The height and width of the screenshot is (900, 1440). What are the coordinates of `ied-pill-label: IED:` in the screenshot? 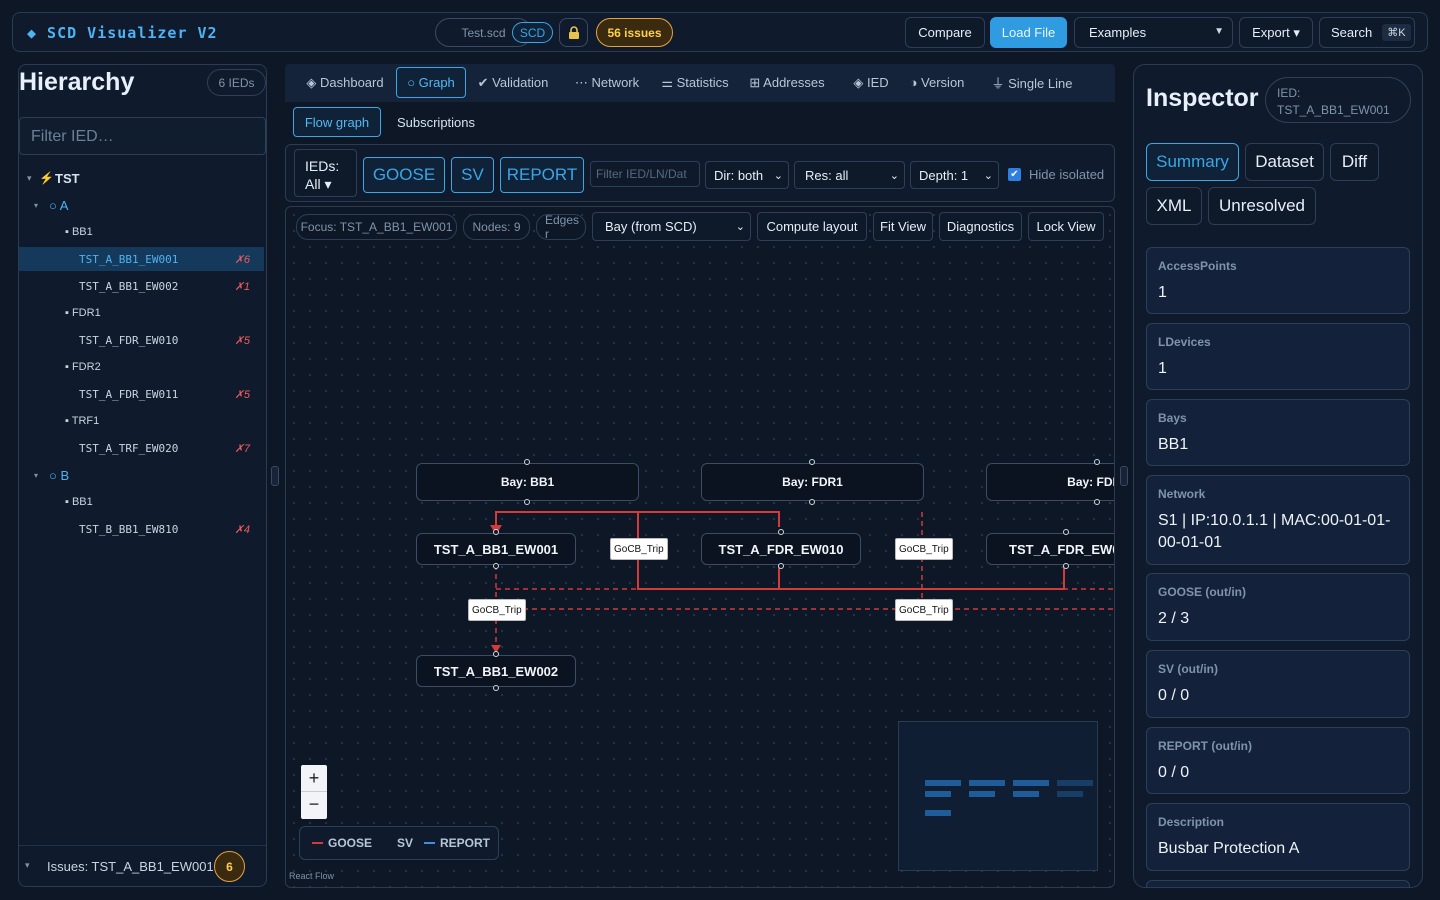 It's located at (1289, 93).